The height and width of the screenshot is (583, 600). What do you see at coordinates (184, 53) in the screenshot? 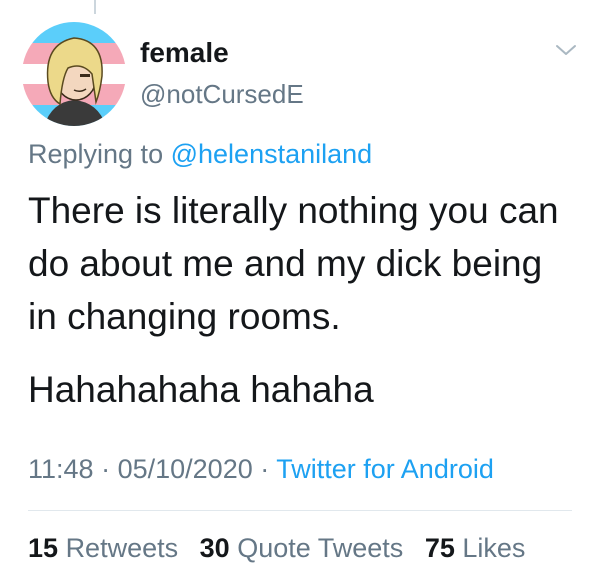
I see `display-name: female` at bounding box center [184, 53].